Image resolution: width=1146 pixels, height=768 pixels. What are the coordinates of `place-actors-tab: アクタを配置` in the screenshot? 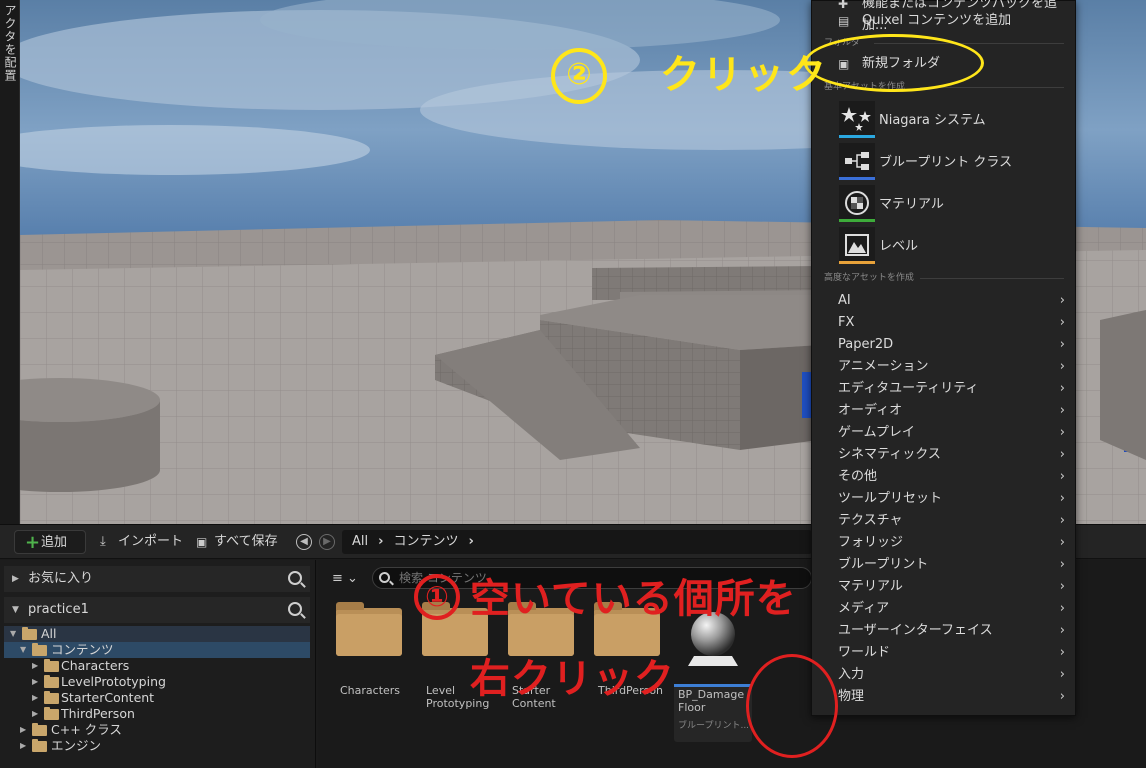 It's located at (10, 262).